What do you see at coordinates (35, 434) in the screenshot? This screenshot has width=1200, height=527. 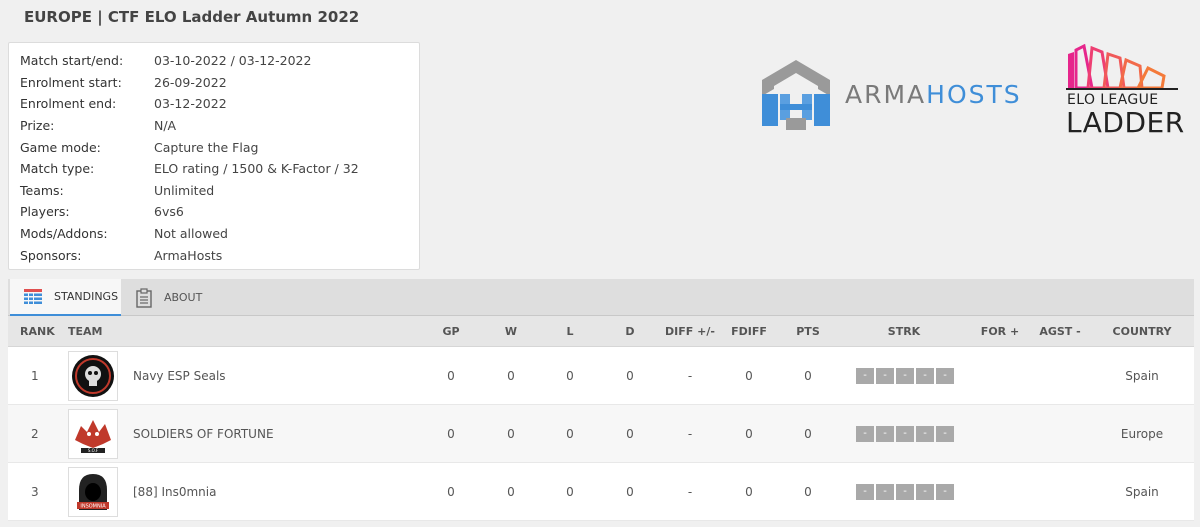 I see `rank-cell: 2` at bounding box center [35, 434].